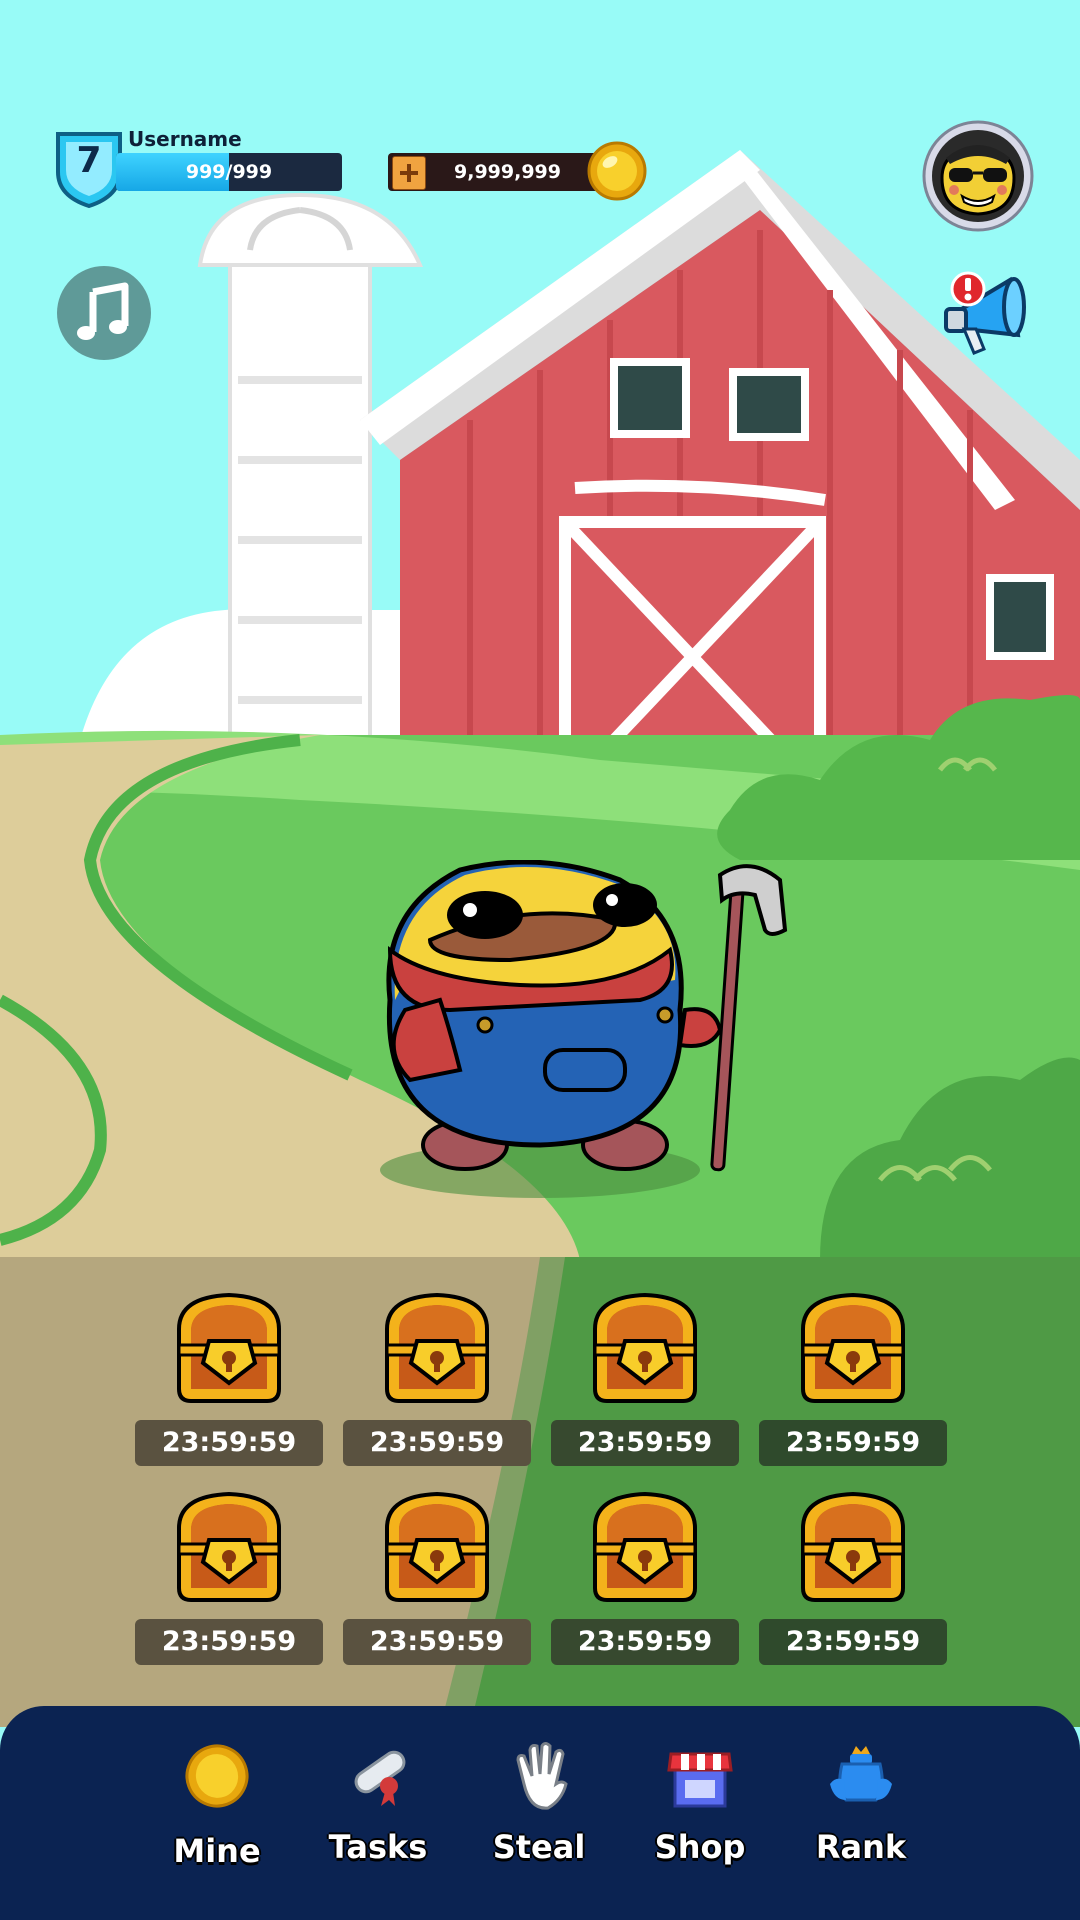 This screenshot has width=1080, height=1920. I want to click on exclamation-icon, so click(968, 289).